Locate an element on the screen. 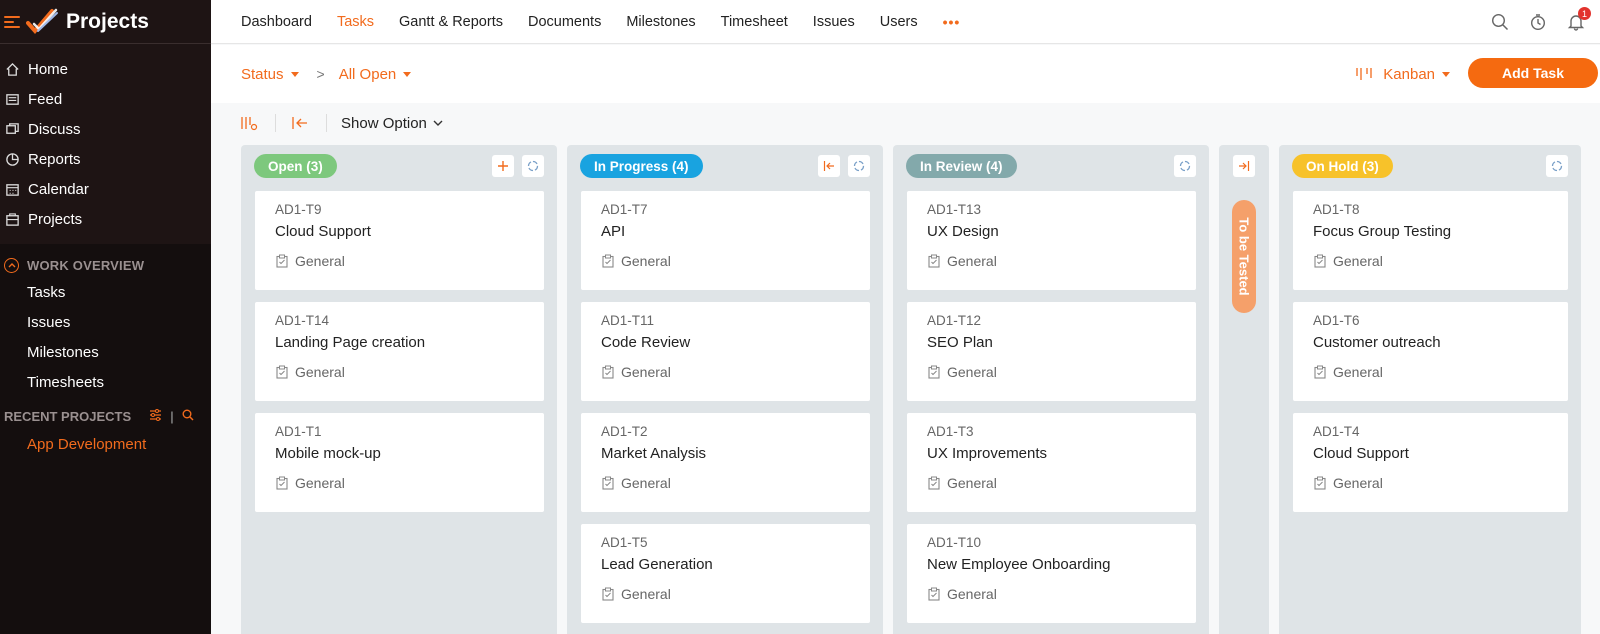 The image size is (1600, 634). task-card: AD1-T4 Cloud Support General is located at coordinates (1430, 462).